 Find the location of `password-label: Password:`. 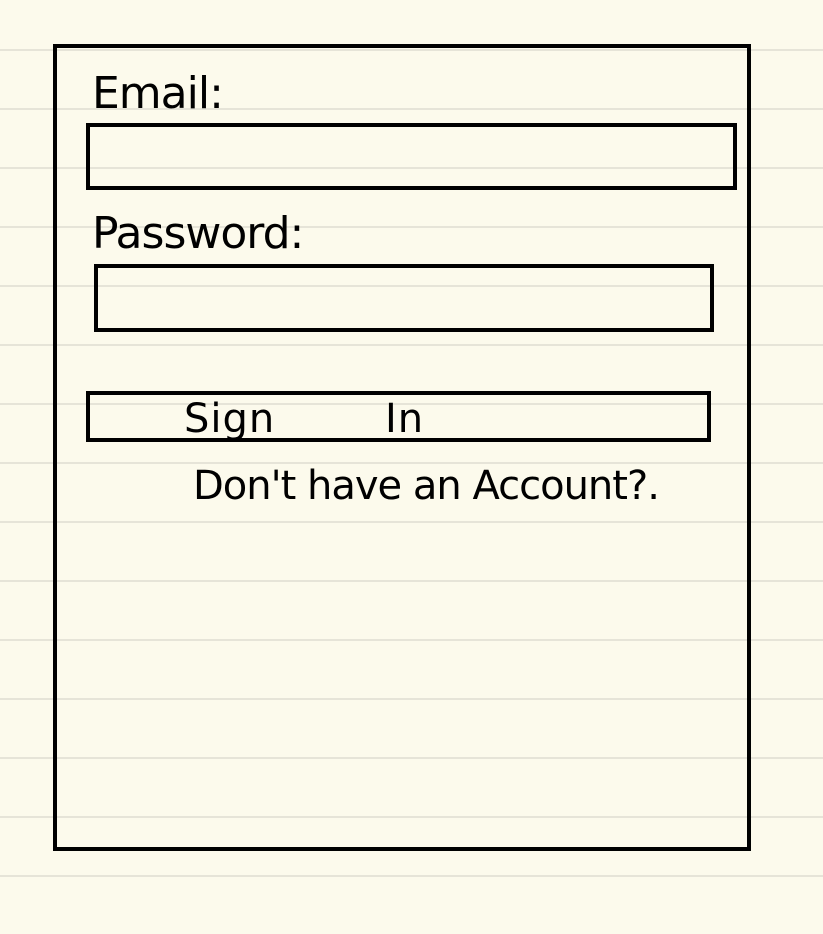

password-label: Password: is located at coordinates (198, 233).